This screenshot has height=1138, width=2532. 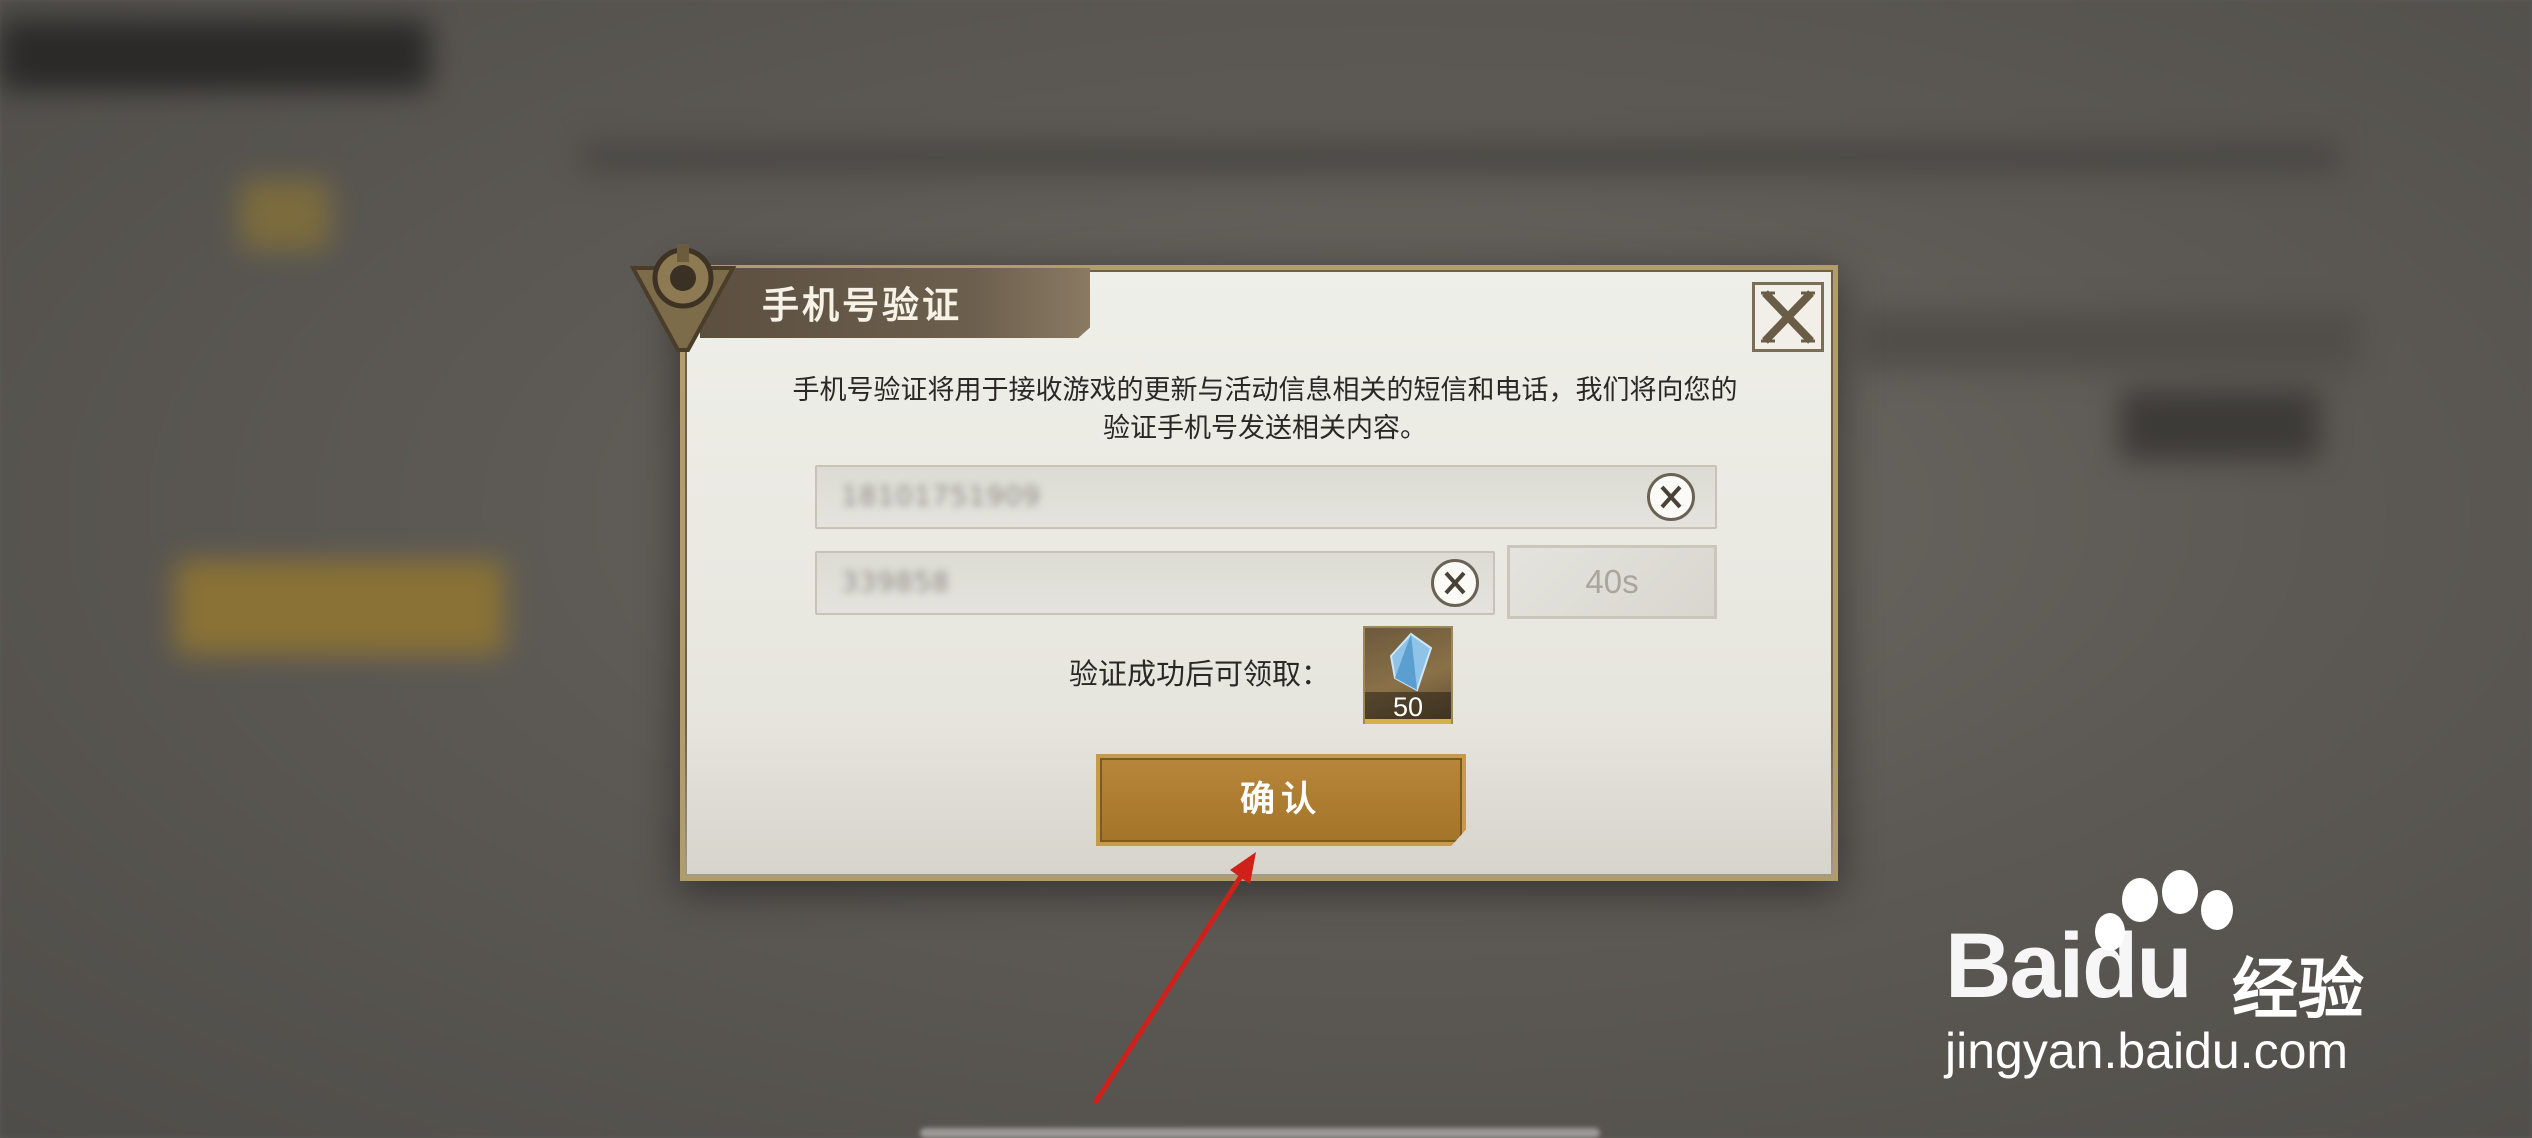 I want to click on emblem-icon, so click(x=683, y=298).